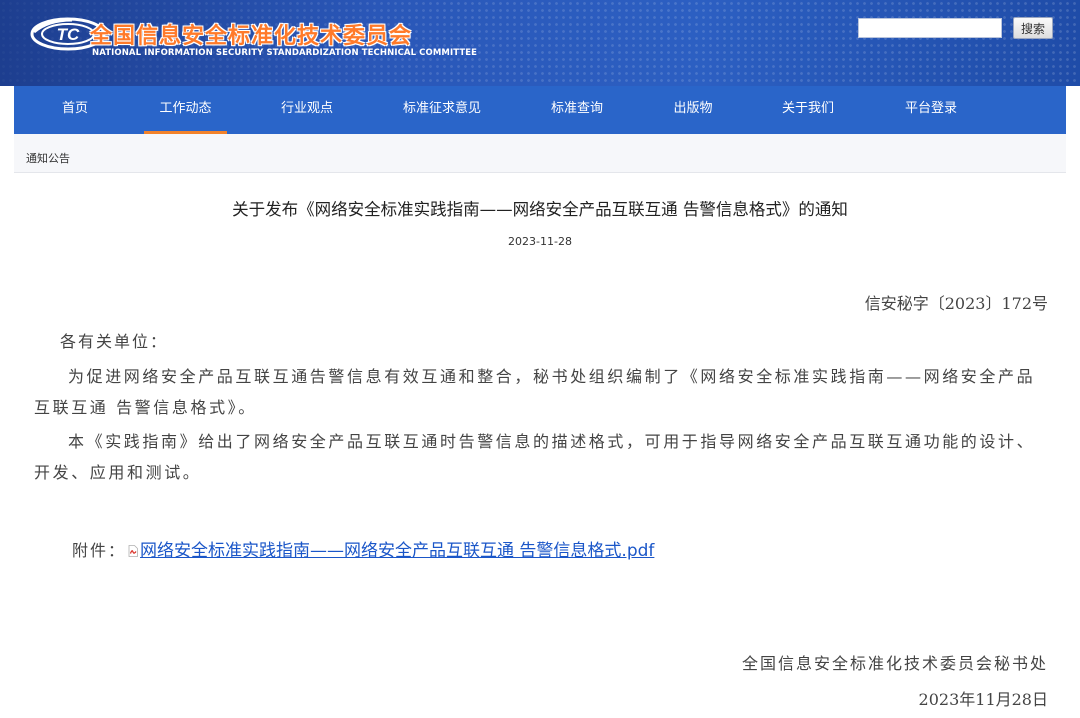 The height and width of the screenshot is (718, 1080). What do you see at coordinates (307, 110) in the screenshot?
I see `nav-item-industry-views: 行业观点` at bounding box center [307, 110].